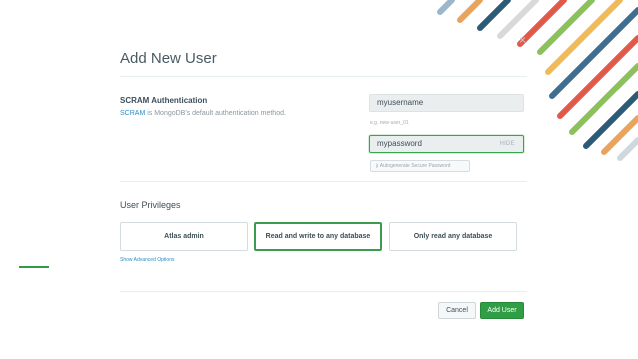  Describe the element at coordinates (502, 310) in the screenshot. I see `add-user-button: Add User` at that location.